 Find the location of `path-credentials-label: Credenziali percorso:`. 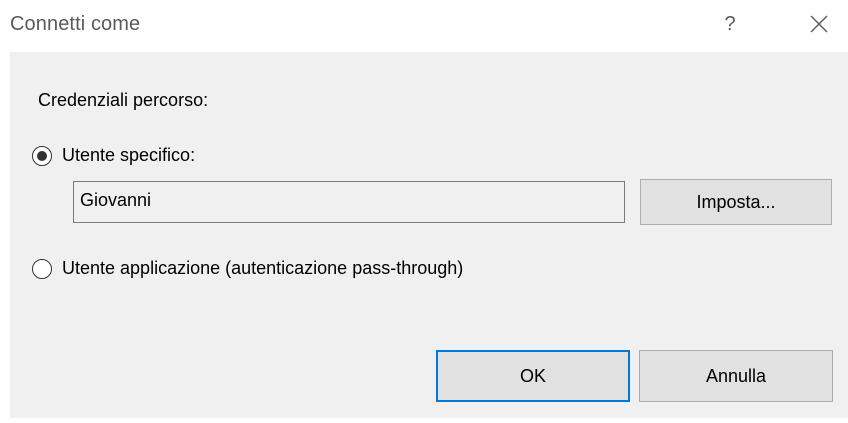

path-credentials-label: Credenziali percorso: is located at coordinates (123, 100).